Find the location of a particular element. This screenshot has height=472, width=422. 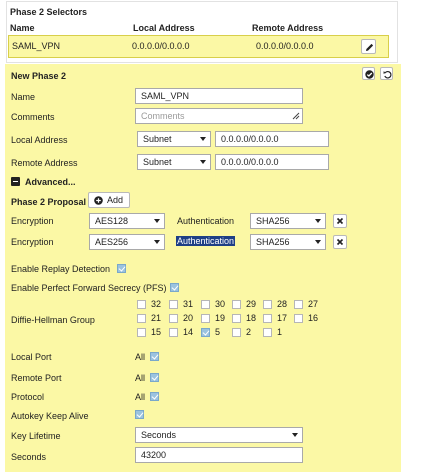

local-port-all-checkbox is located at coordinates (154, 356).